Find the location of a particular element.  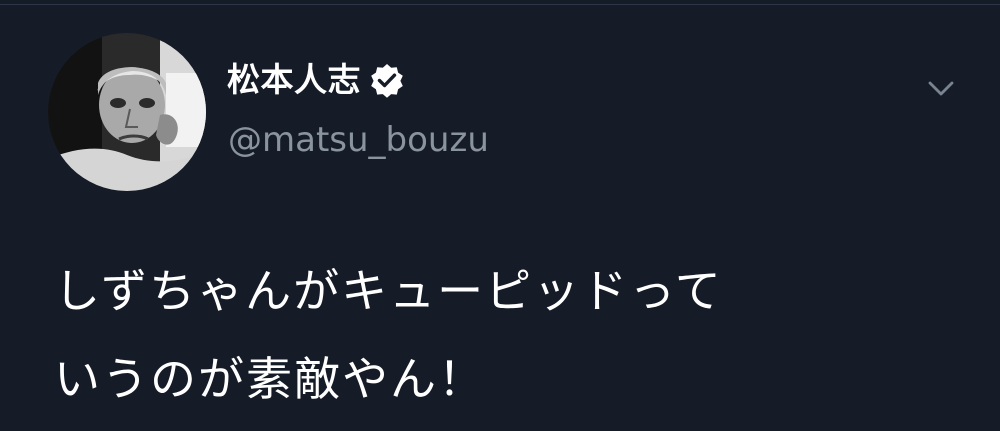

avatar is located at coordinates (127, 112).